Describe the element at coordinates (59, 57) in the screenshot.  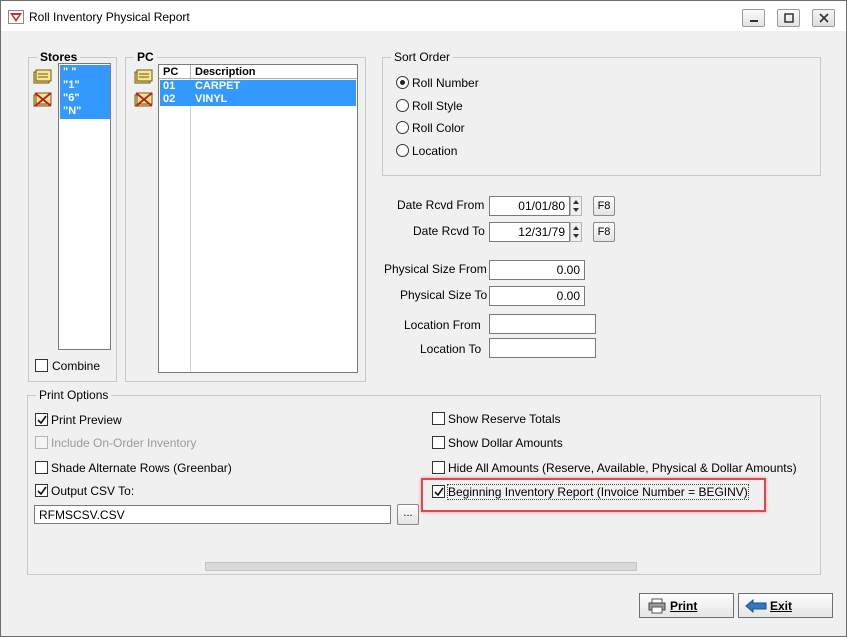
I see `stores-group-label: Stores` at that location.